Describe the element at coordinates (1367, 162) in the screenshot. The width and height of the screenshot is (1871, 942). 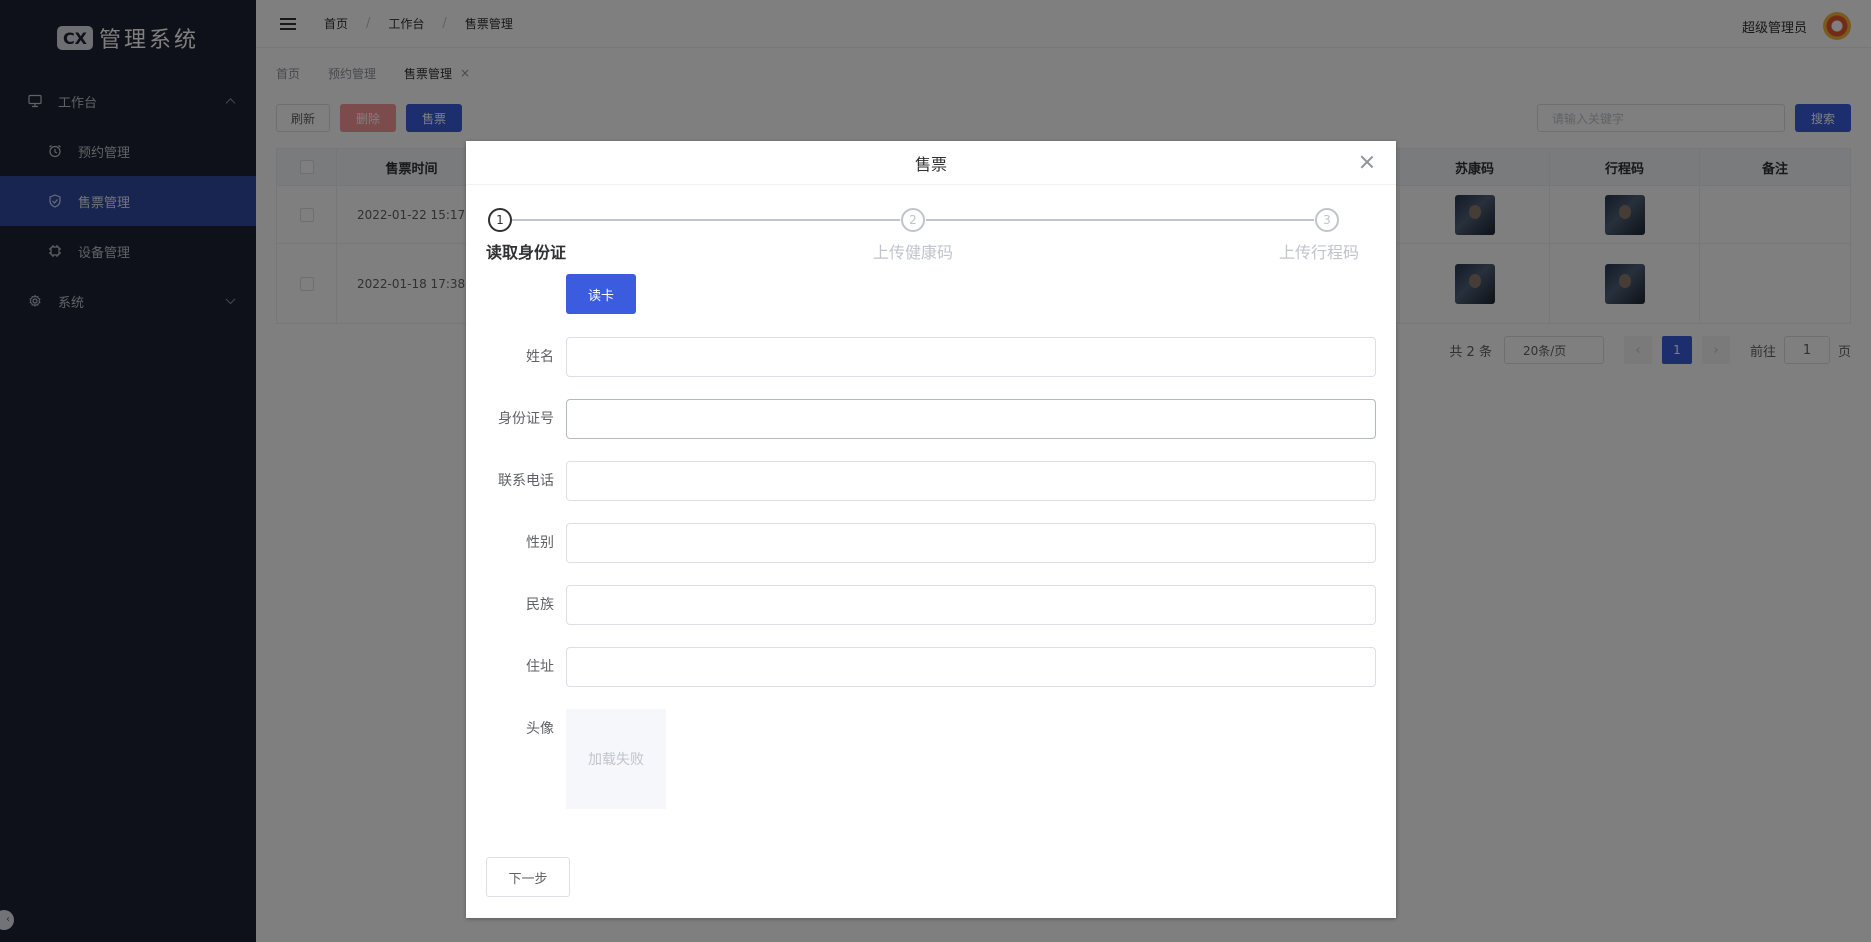
I see `close-icon` at that location.